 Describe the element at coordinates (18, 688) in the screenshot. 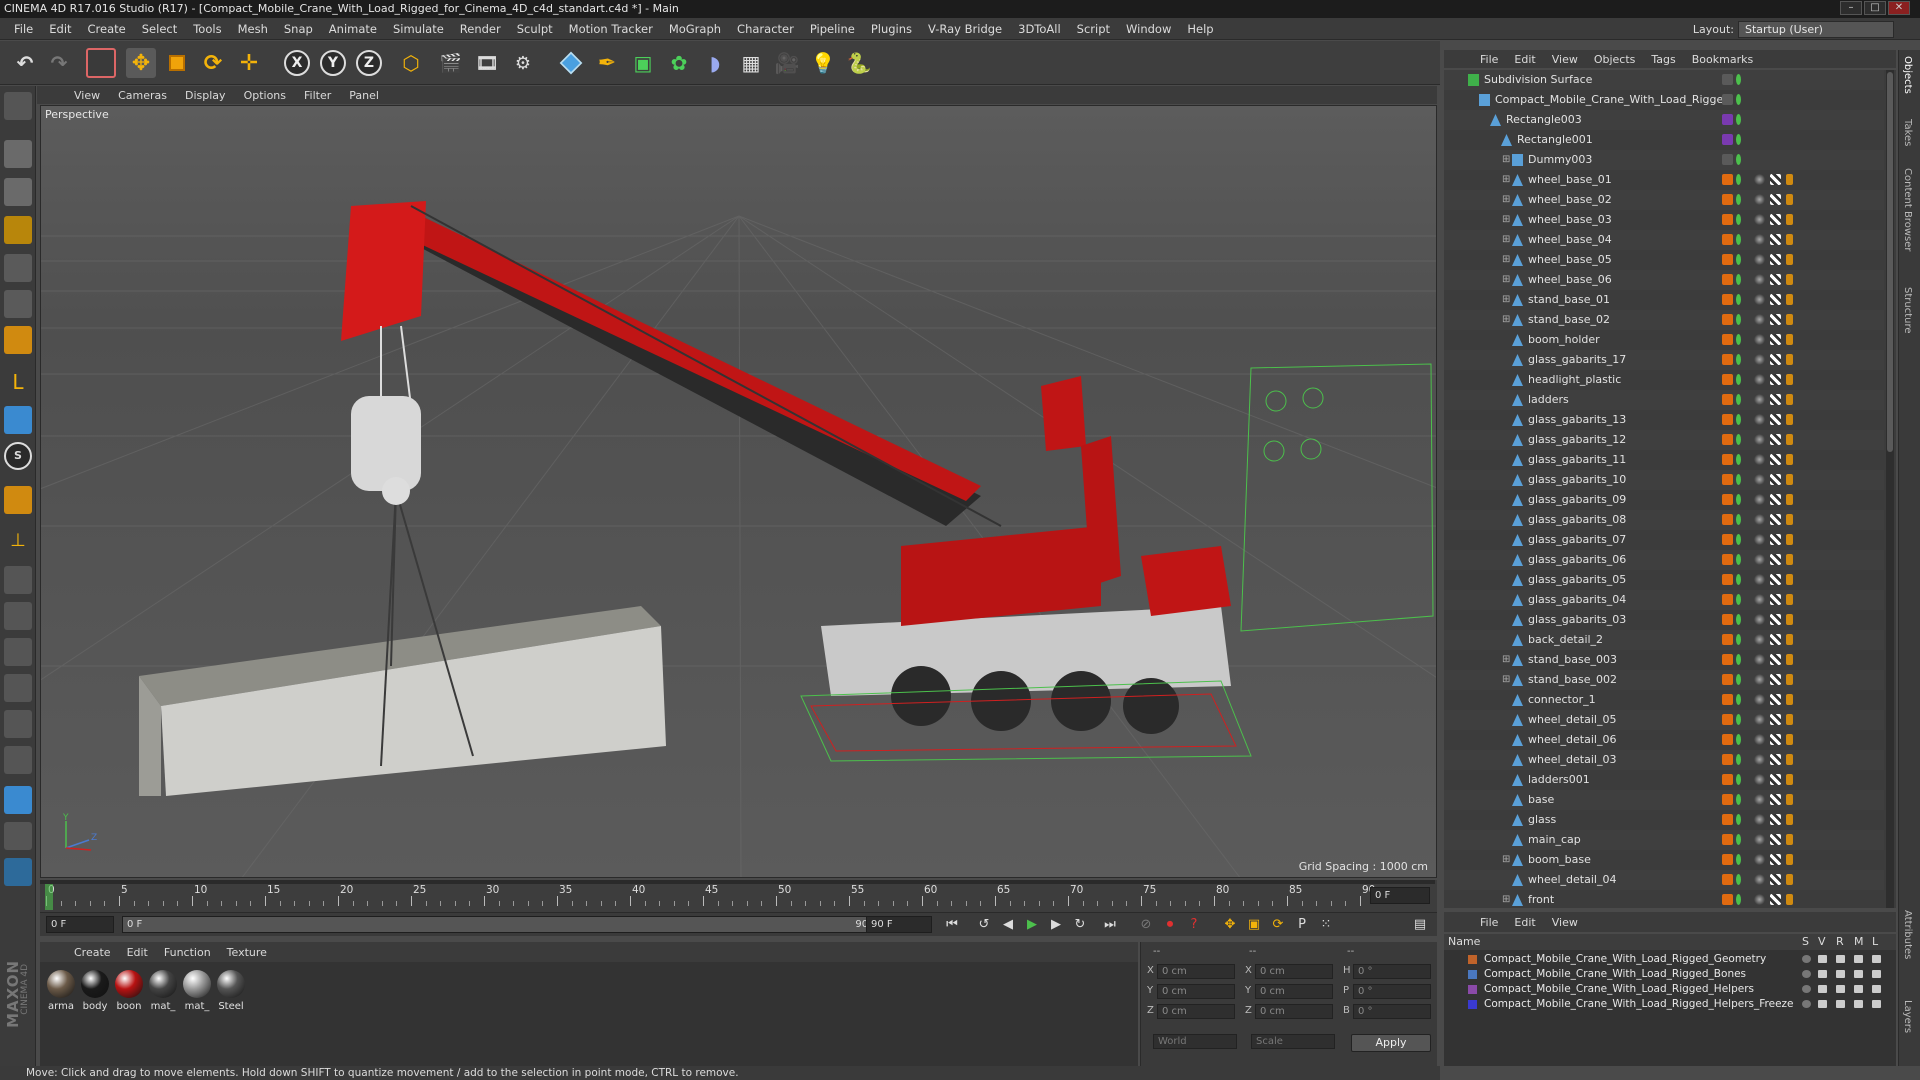

I see `pose-tool-icon` at that location.